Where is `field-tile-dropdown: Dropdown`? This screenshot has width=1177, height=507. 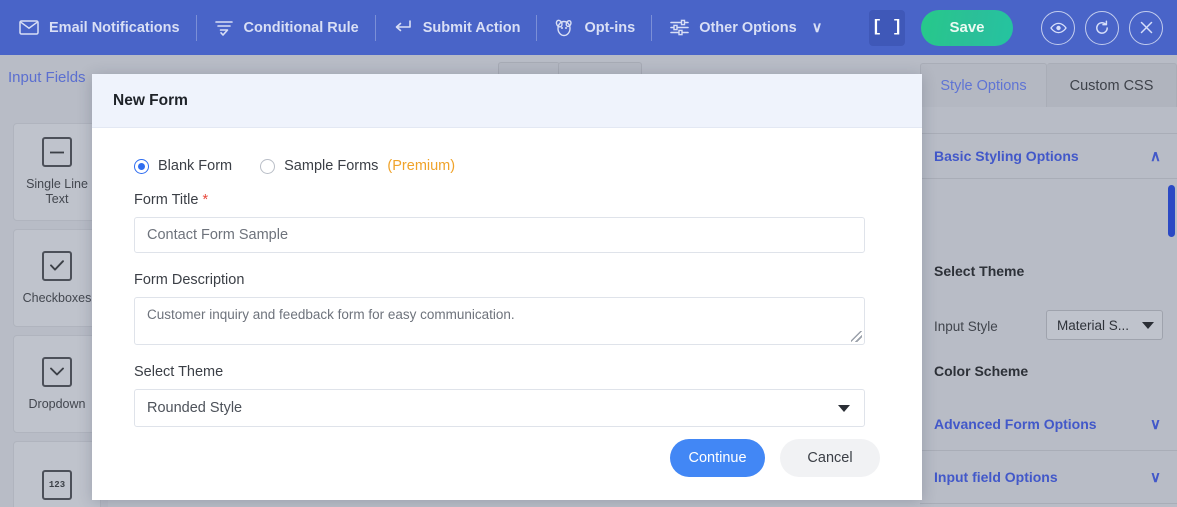
field-tile-dropdown: Dropdown is located at coordinates (57, 384).